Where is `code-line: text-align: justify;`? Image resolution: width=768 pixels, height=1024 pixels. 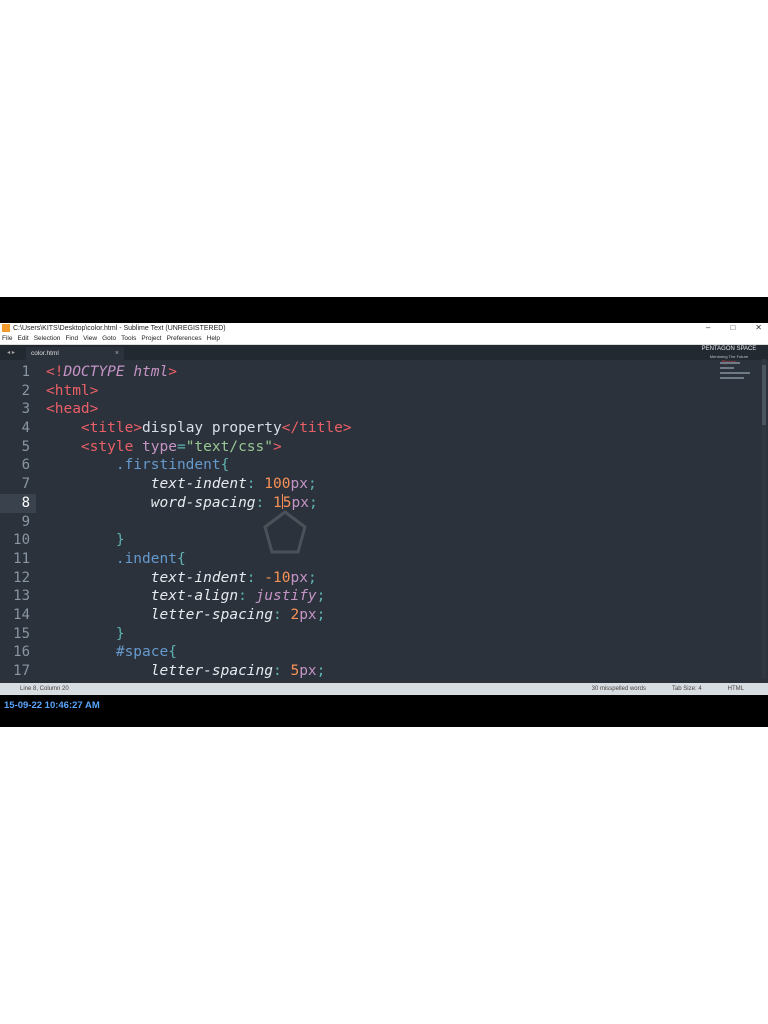 code-line: text-align: justify; is located at coordinates (400, 596).